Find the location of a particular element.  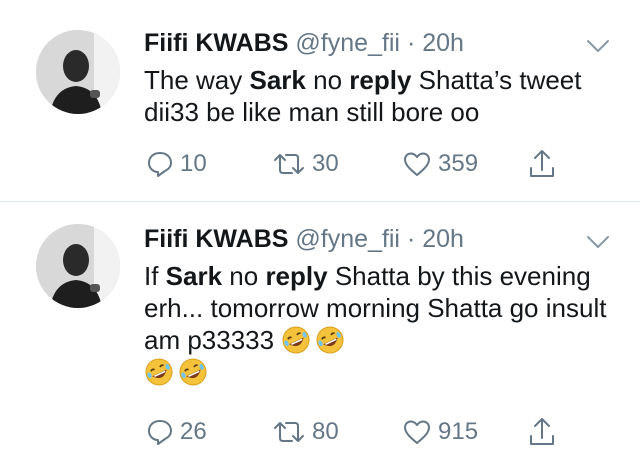

retweet-count: 80 is located at coordinates (325, 431).